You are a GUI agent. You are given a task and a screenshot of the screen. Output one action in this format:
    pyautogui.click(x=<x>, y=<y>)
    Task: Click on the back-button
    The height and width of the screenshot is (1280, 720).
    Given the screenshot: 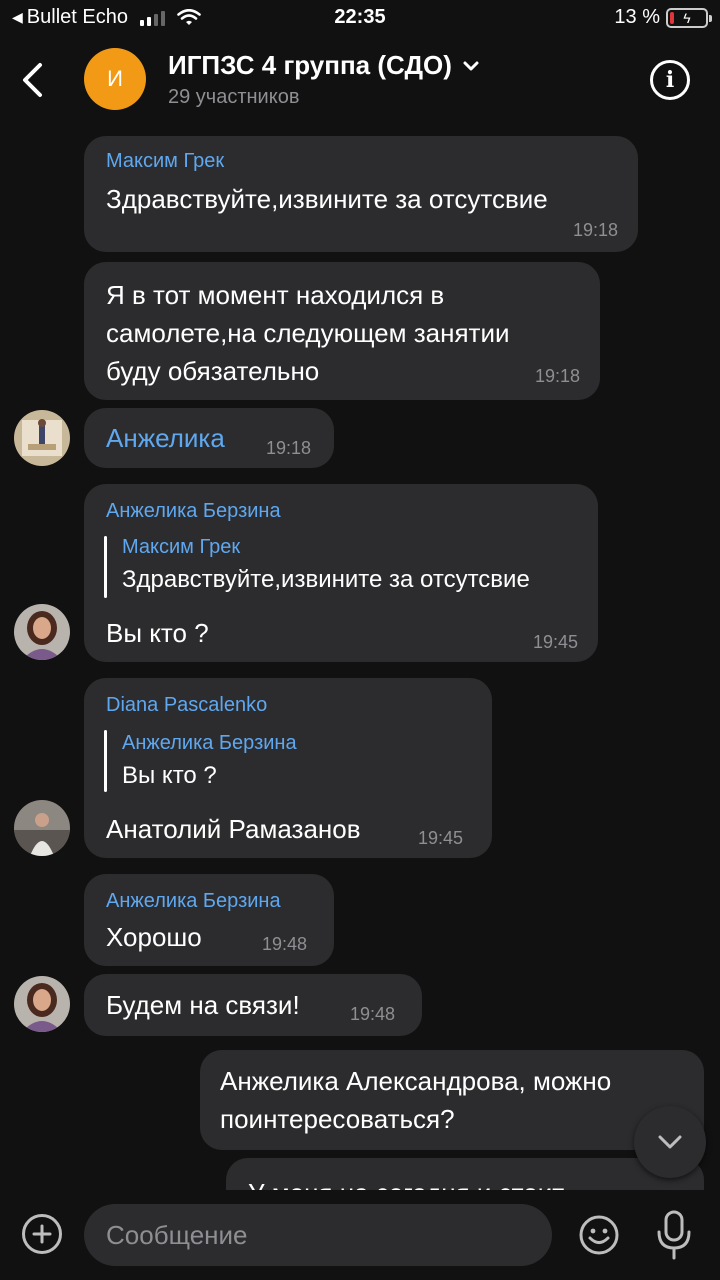 What is the action you would take?
    pyautogui.click(x=32, y=80)
    